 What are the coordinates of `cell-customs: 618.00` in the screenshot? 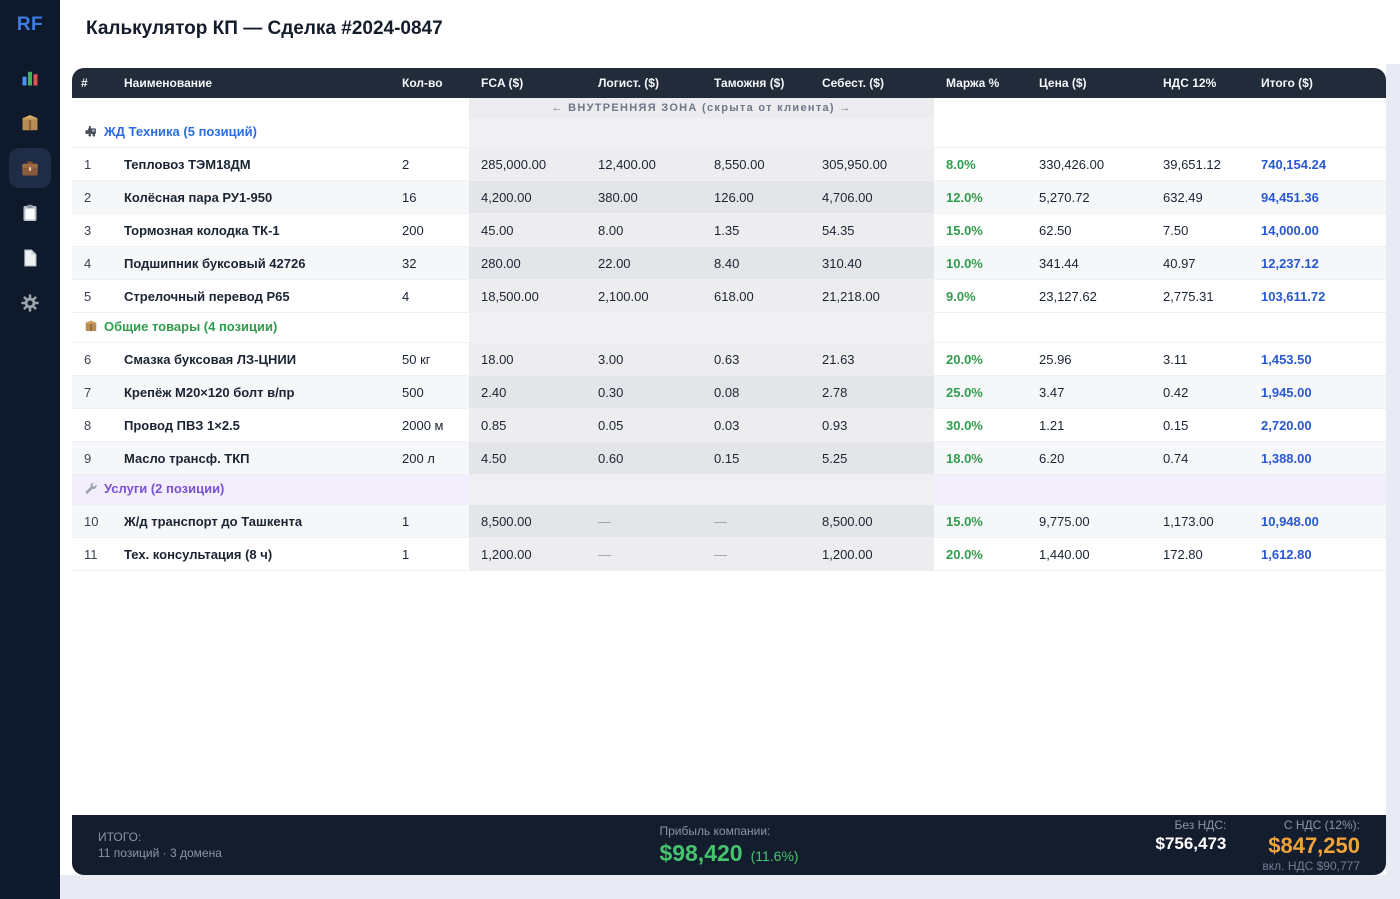 It's located at (756, 296).